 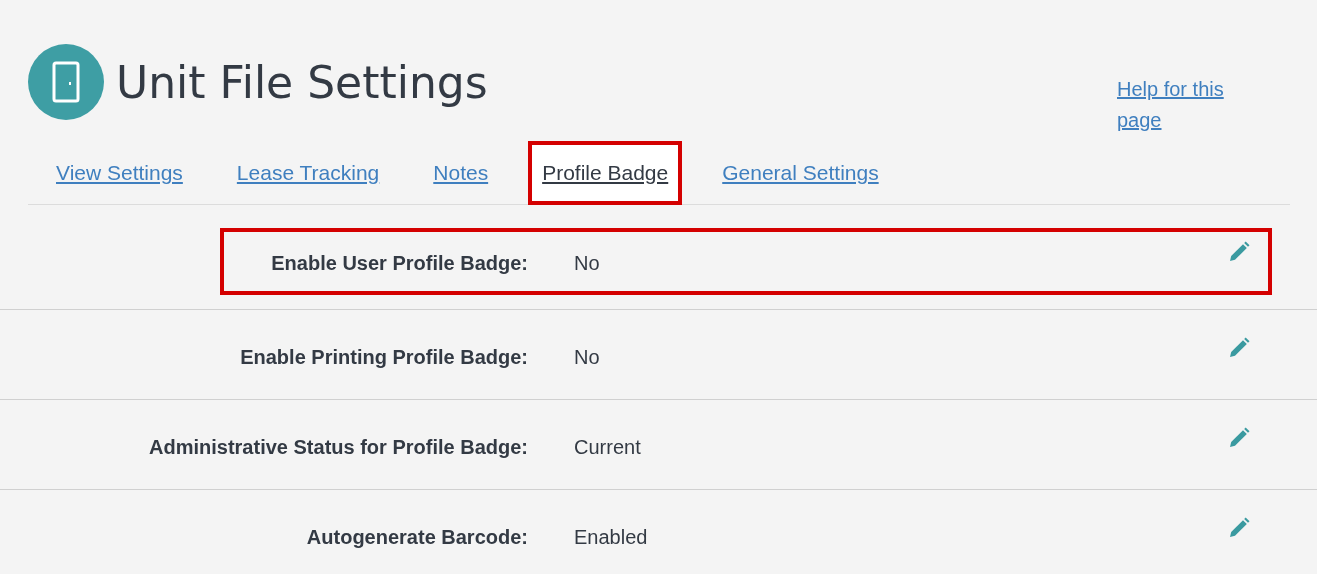 I want to click on setting-label: Autogenerate Barcode:, so click(x=416, y=537).